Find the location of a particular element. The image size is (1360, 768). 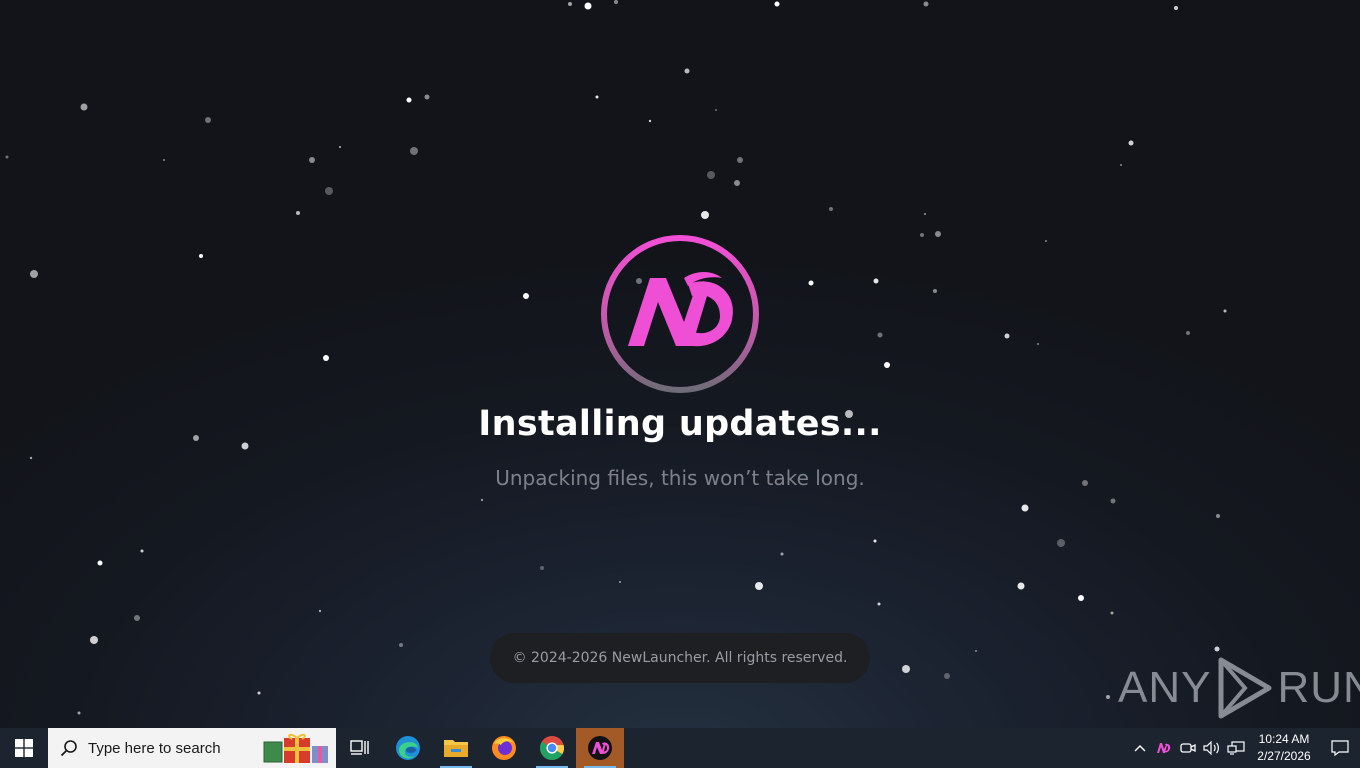

show-hidden-icons-button is located at coordinates (1140, 748).